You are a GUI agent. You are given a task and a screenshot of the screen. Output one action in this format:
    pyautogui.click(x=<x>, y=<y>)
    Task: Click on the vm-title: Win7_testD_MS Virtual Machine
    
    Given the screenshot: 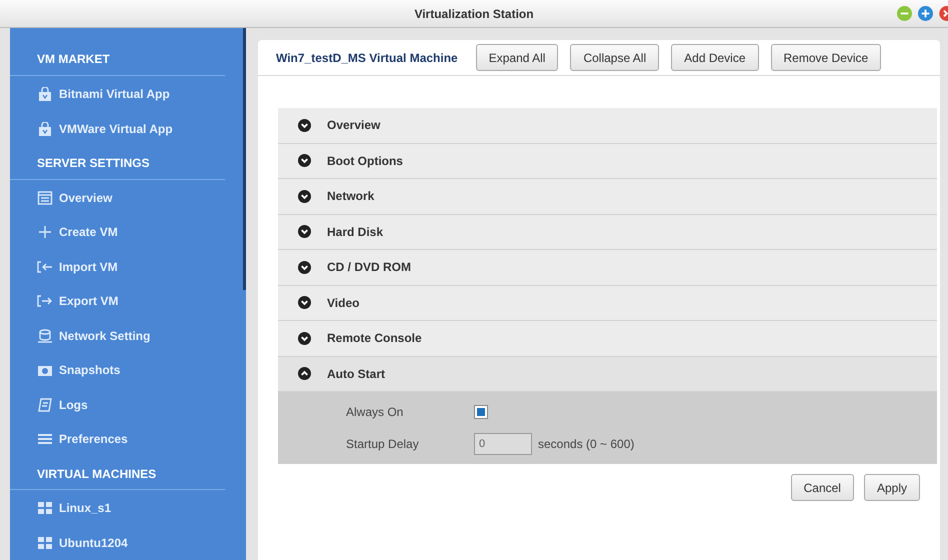 What is the action you would take?
    pyautogui.click(x=367, y=58)
    